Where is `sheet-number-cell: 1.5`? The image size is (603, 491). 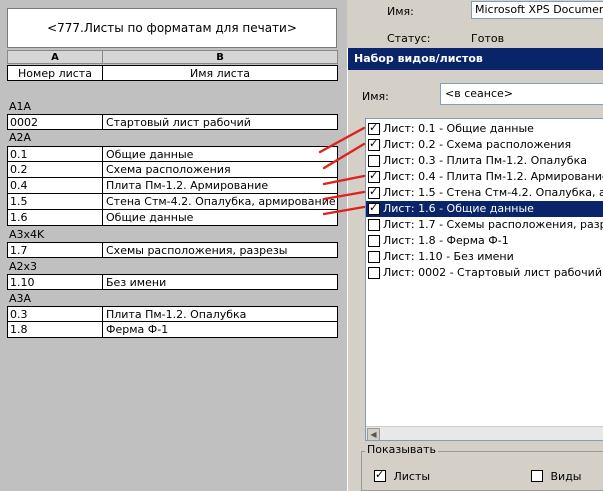
sheet-number-cell: 1.5 is located at coordinates (55, 201).